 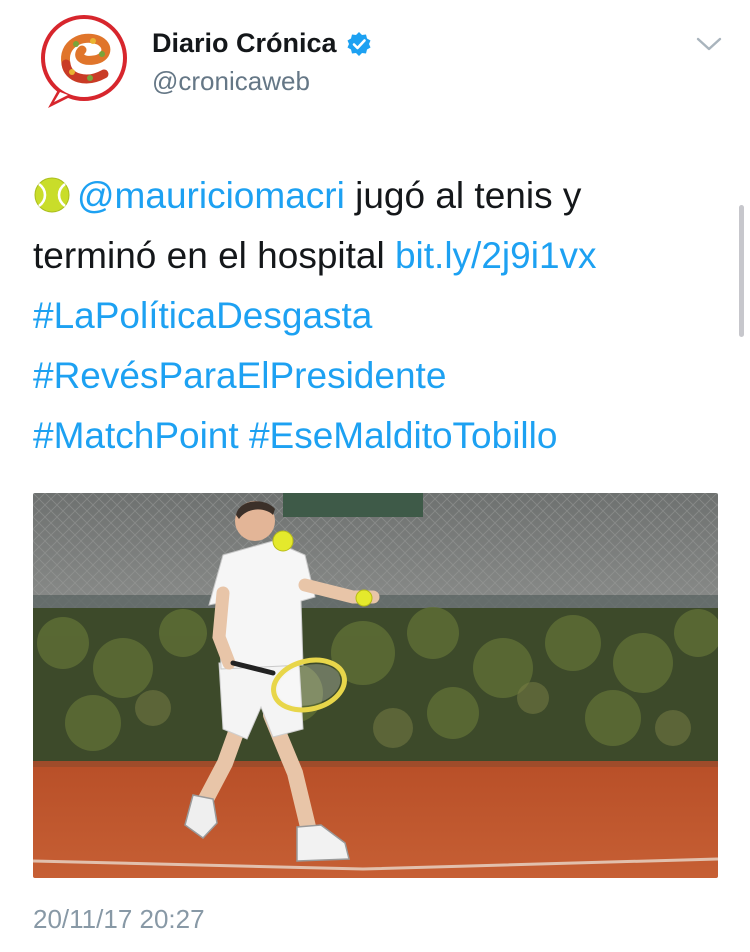 I want to click on tennis-ball-icon, so click(x=52, y=192).